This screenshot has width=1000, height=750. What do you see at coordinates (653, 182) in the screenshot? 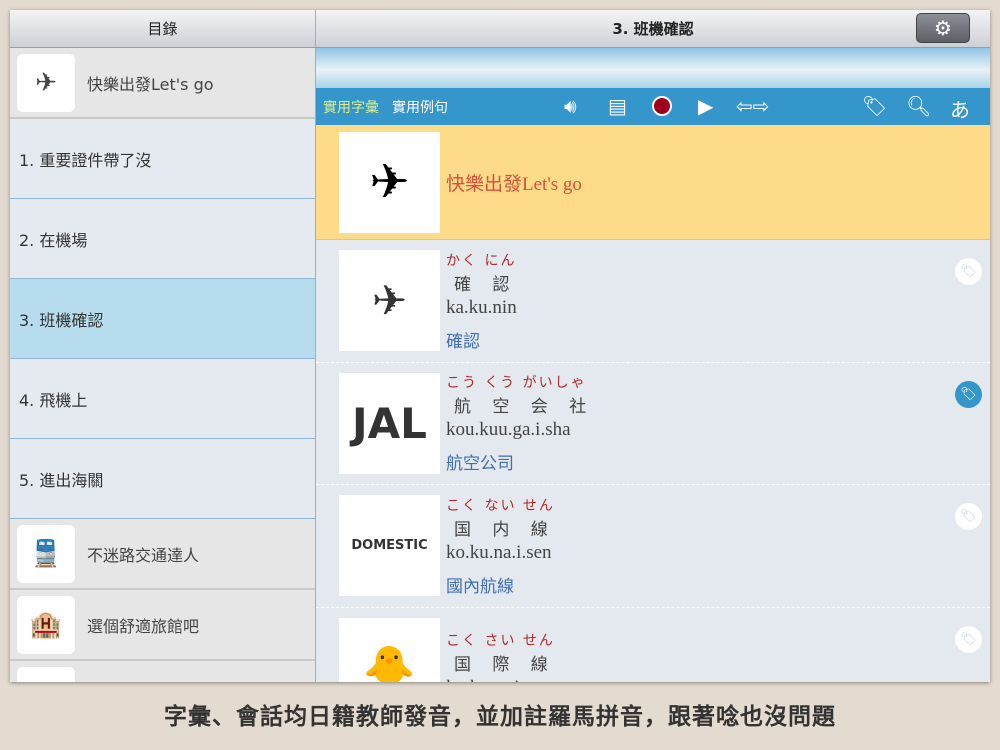
I see `lesson-title-row: ✈ 快樂出發Let's go` at bounding box center [653, 182].